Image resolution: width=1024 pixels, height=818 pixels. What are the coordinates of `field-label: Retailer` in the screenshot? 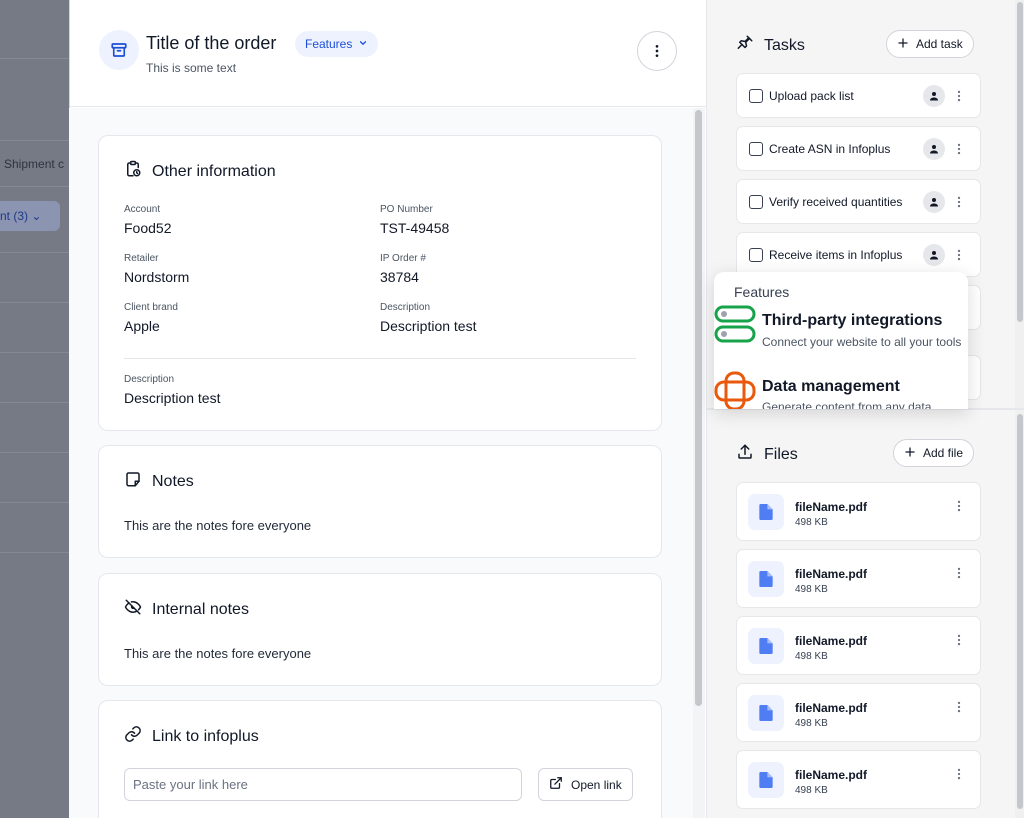 It's located at (141, 258).